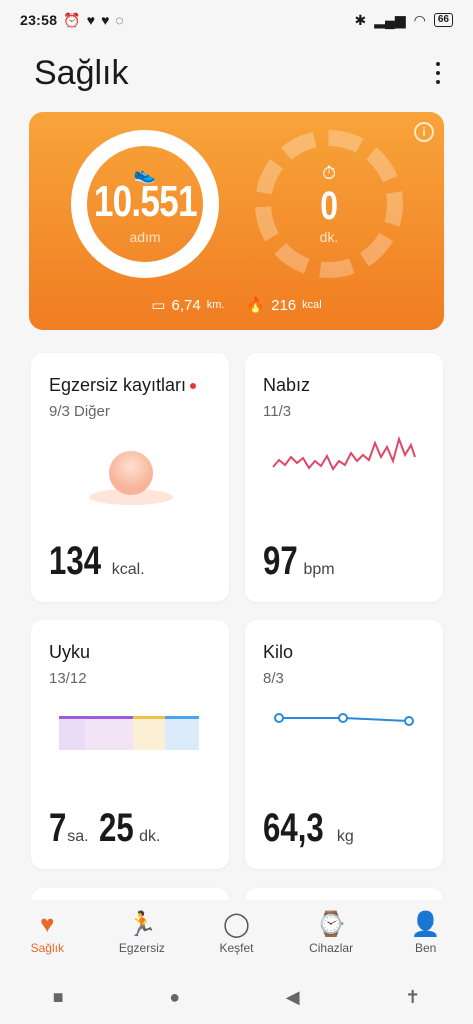 This screenshot has height=1024, width=473. Describe the element at coordinates (70, 652) in the screenshot. I see `sleep-card-title: Uyku` at that location.